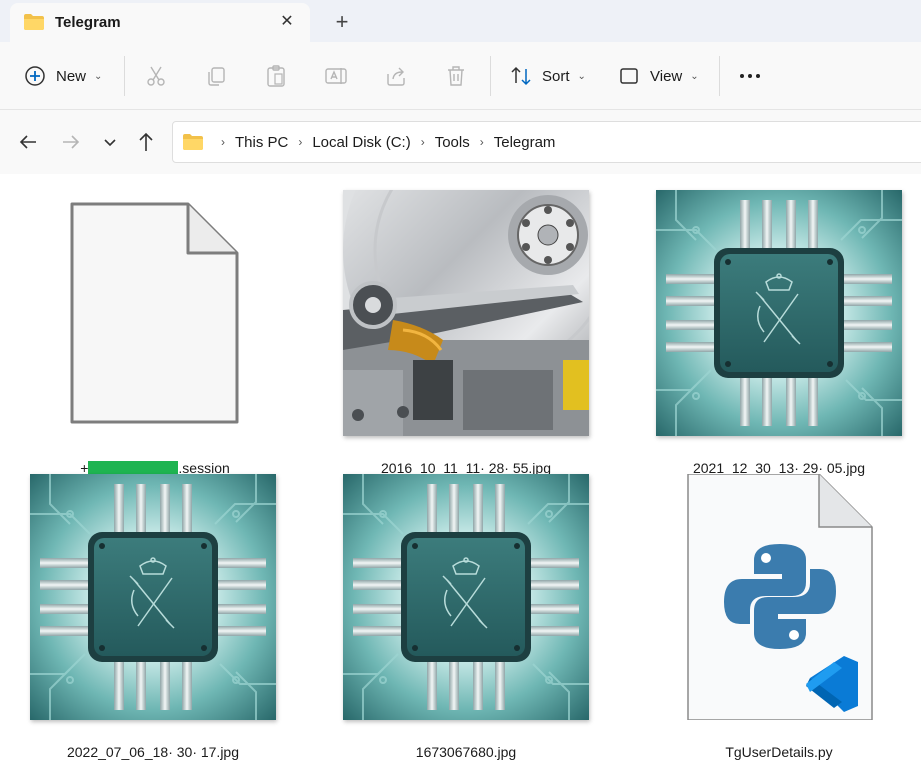 This screenshot has width=921, height=766. I want to click on file-item: 2021_12_30_13· 29· 05.jpg, so click(779, 333).